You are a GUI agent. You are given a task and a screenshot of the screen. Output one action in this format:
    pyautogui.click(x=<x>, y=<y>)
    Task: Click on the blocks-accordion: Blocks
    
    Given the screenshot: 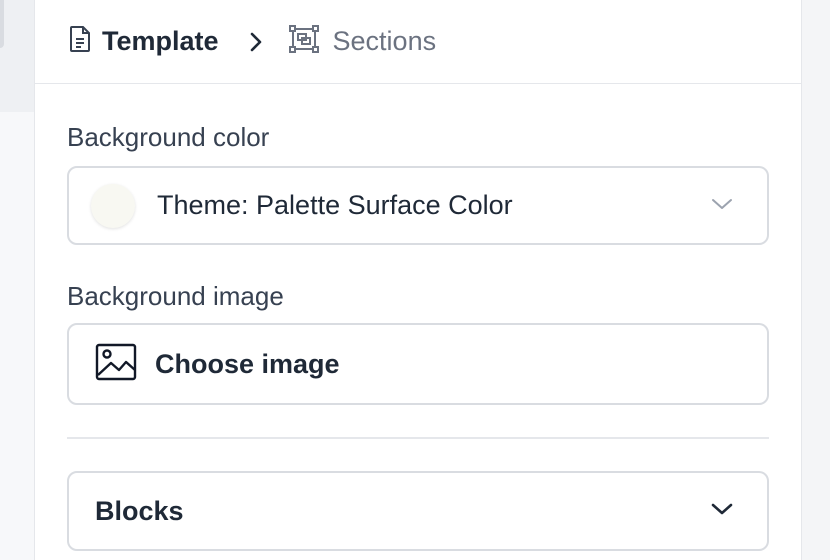 What is the action you would take?
    pyautogui.click(x=418, y=511)
    